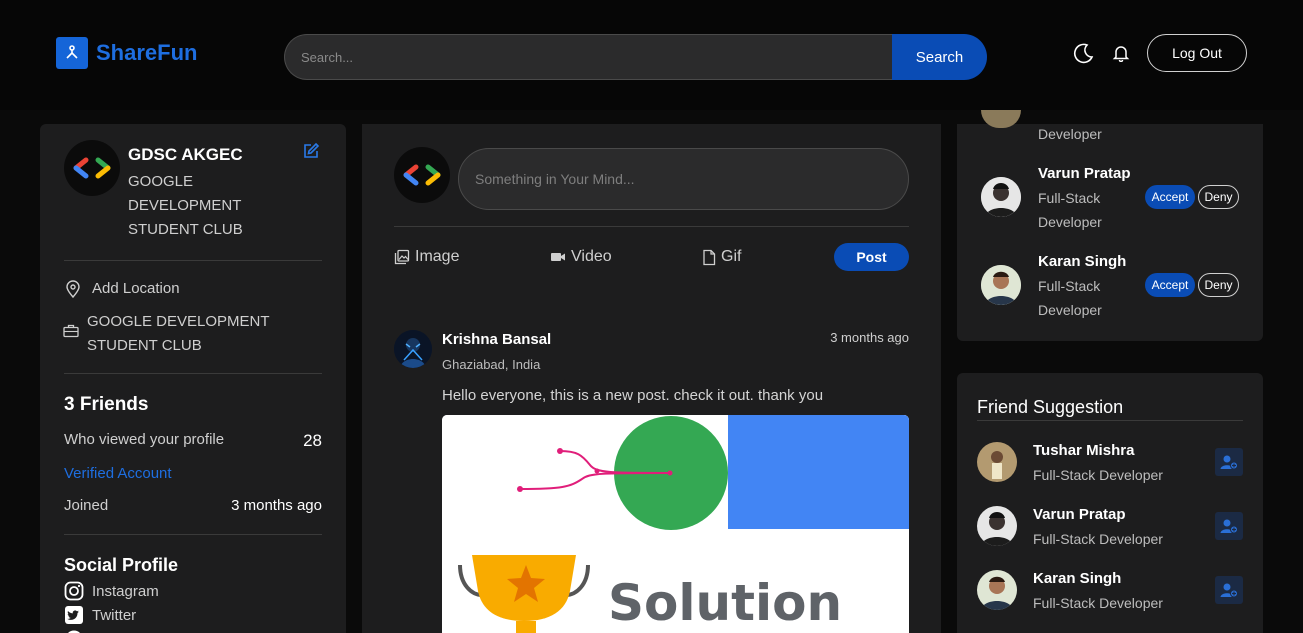 This screenshot has width=1303, height=633. Describe the element at coordinates (1084, 55) in the screenshot. I see `moon-icon` at that location.